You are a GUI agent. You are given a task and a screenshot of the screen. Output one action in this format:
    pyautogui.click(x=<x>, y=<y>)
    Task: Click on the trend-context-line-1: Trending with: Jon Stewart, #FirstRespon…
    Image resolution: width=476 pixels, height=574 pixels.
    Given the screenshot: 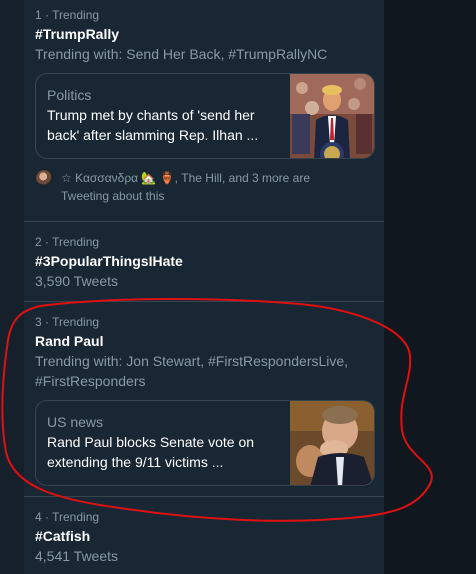 What is the action you would take?
    pyautogui.click(x=192, y=361)
    